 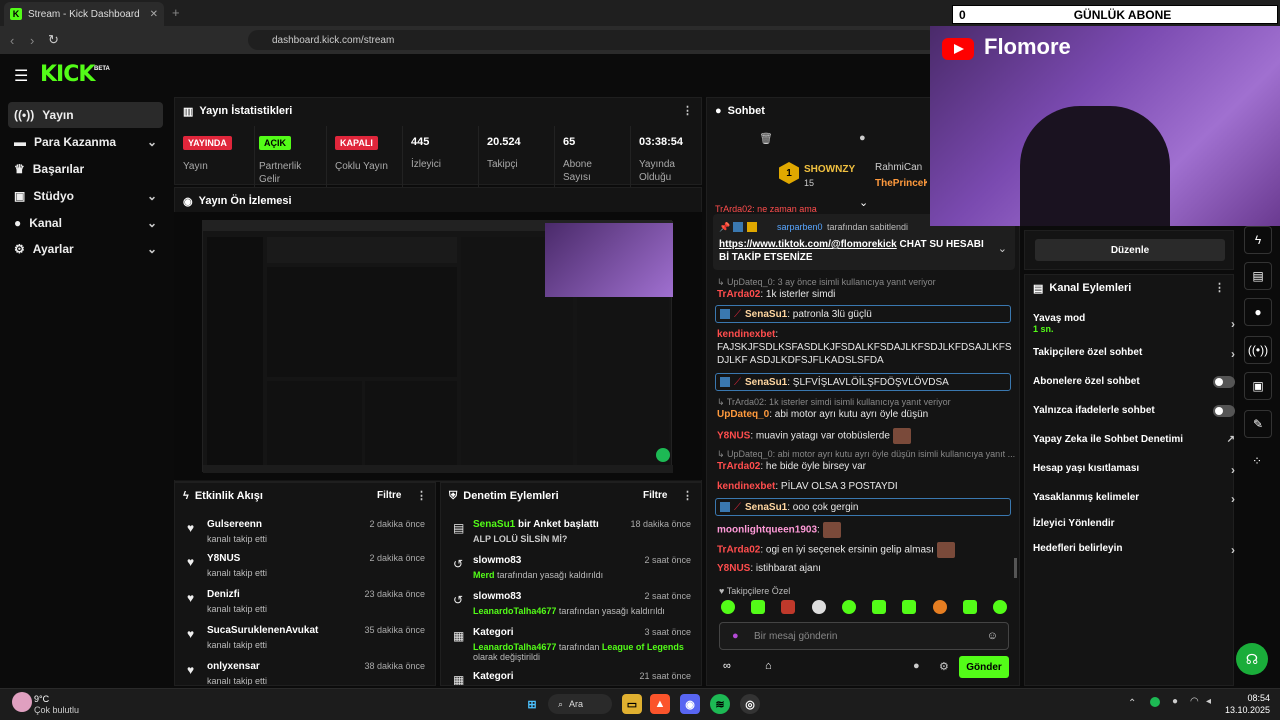 What do you see at coordinates (1015, 568) in the screenshot?
I see `chat-scrollbar` at bounding box center [1015, 568].